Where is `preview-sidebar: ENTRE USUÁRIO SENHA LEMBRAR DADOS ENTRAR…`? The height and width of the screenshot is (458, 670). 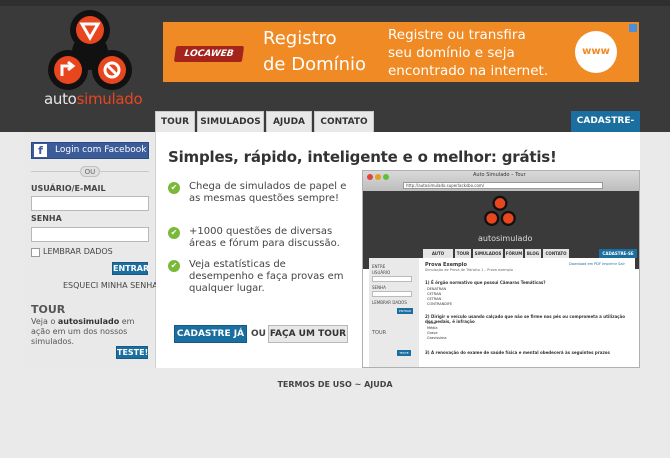
preview-sidebar: ENTRE USUÁRIO SENHA LEMBRAR DADOS ENTRAR… is located at coordinates (394, 312).